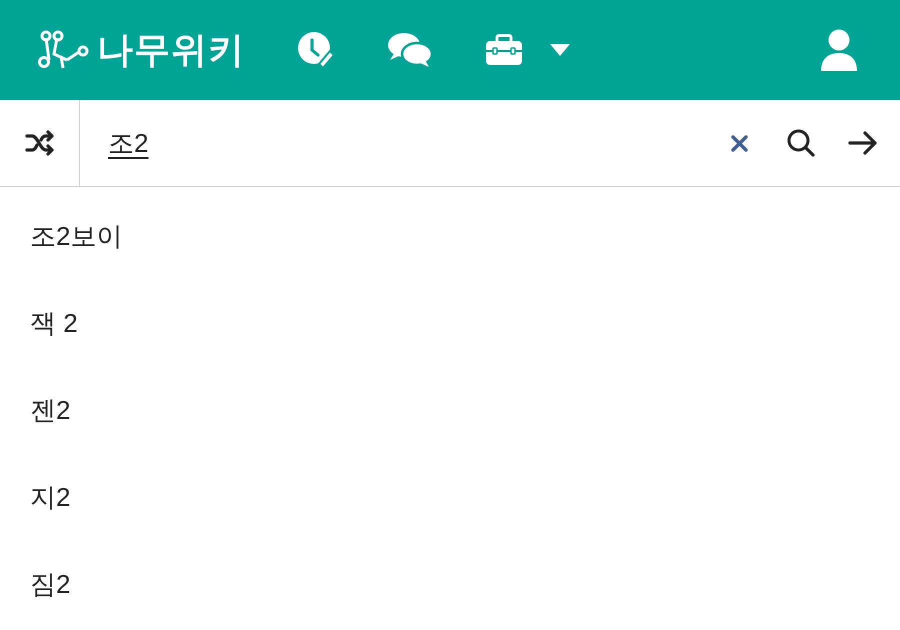 This screenshot has height=630, width=900. Describe the element at coordinates (419, 143) in the screenshot. I see `search-field: 조2` at that location.